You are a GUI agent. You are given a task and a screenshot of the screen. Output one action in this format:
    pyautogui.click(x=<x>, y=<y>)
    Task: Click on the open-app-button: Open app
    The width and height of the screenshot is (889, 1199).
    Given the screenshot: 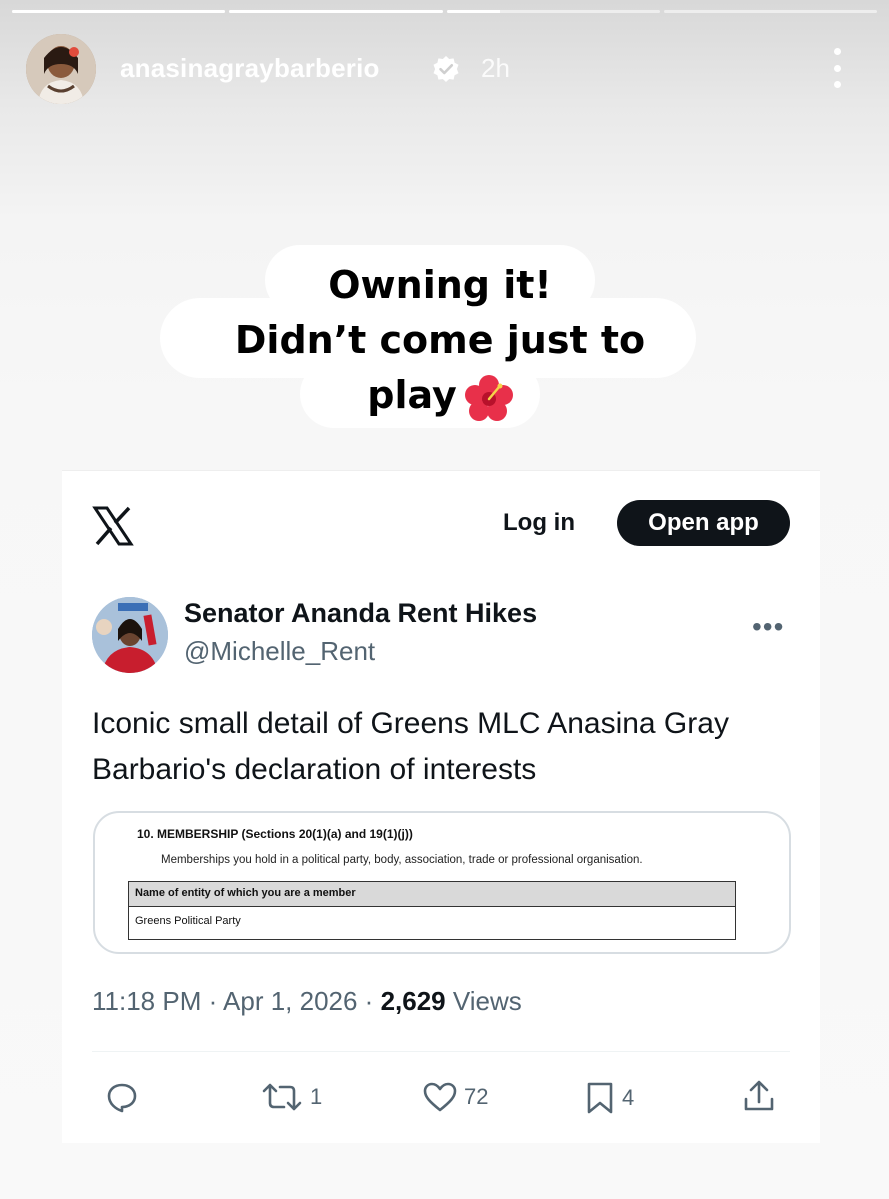 What is the action you would take?
    pyautogui.click(x=703, y=523)
    